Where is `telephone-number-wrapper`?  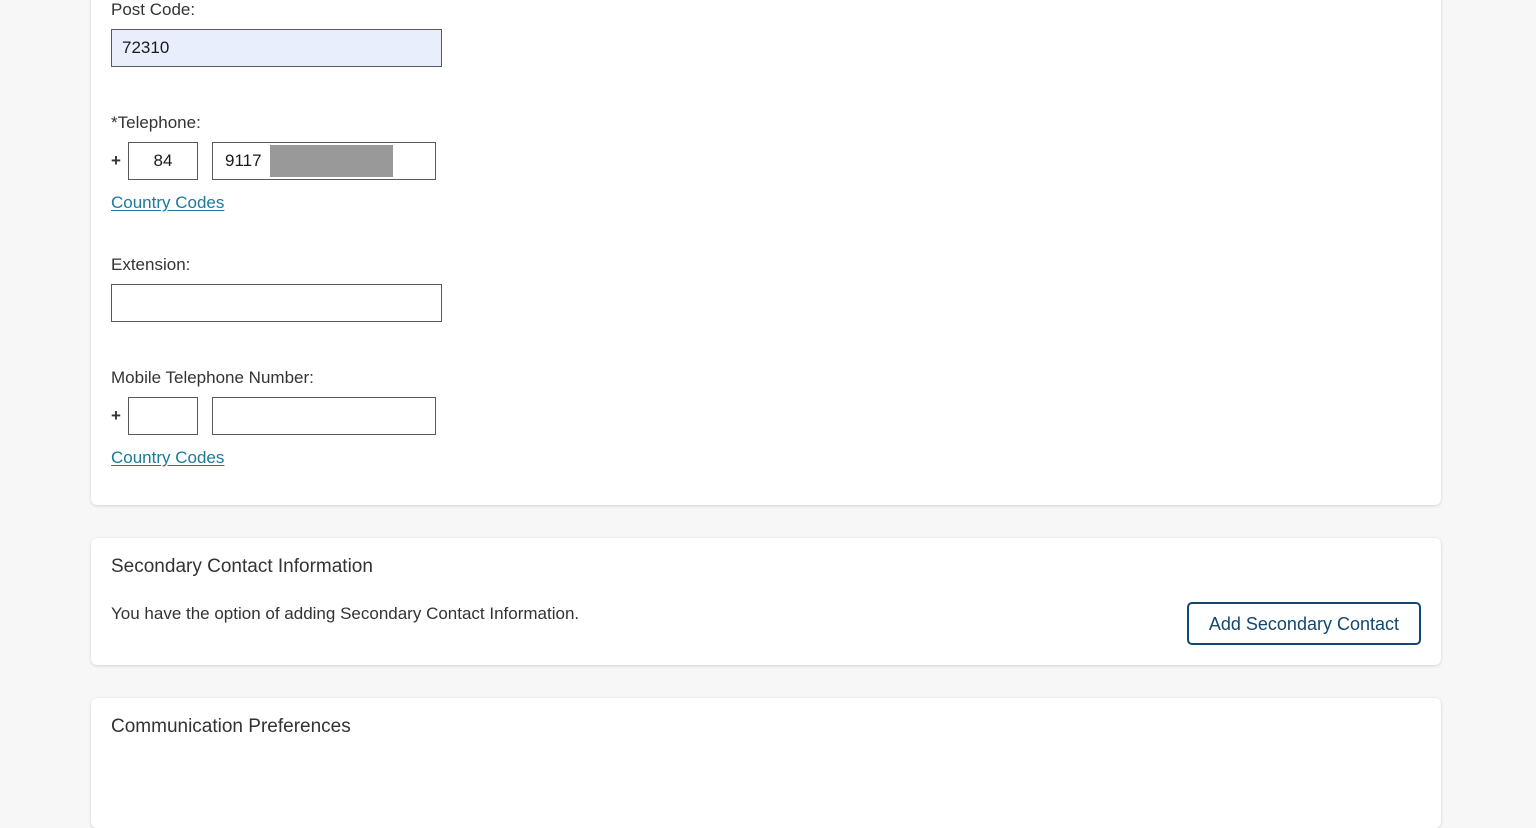
telephone-number-wrapper is located at coordinates (324, 161).